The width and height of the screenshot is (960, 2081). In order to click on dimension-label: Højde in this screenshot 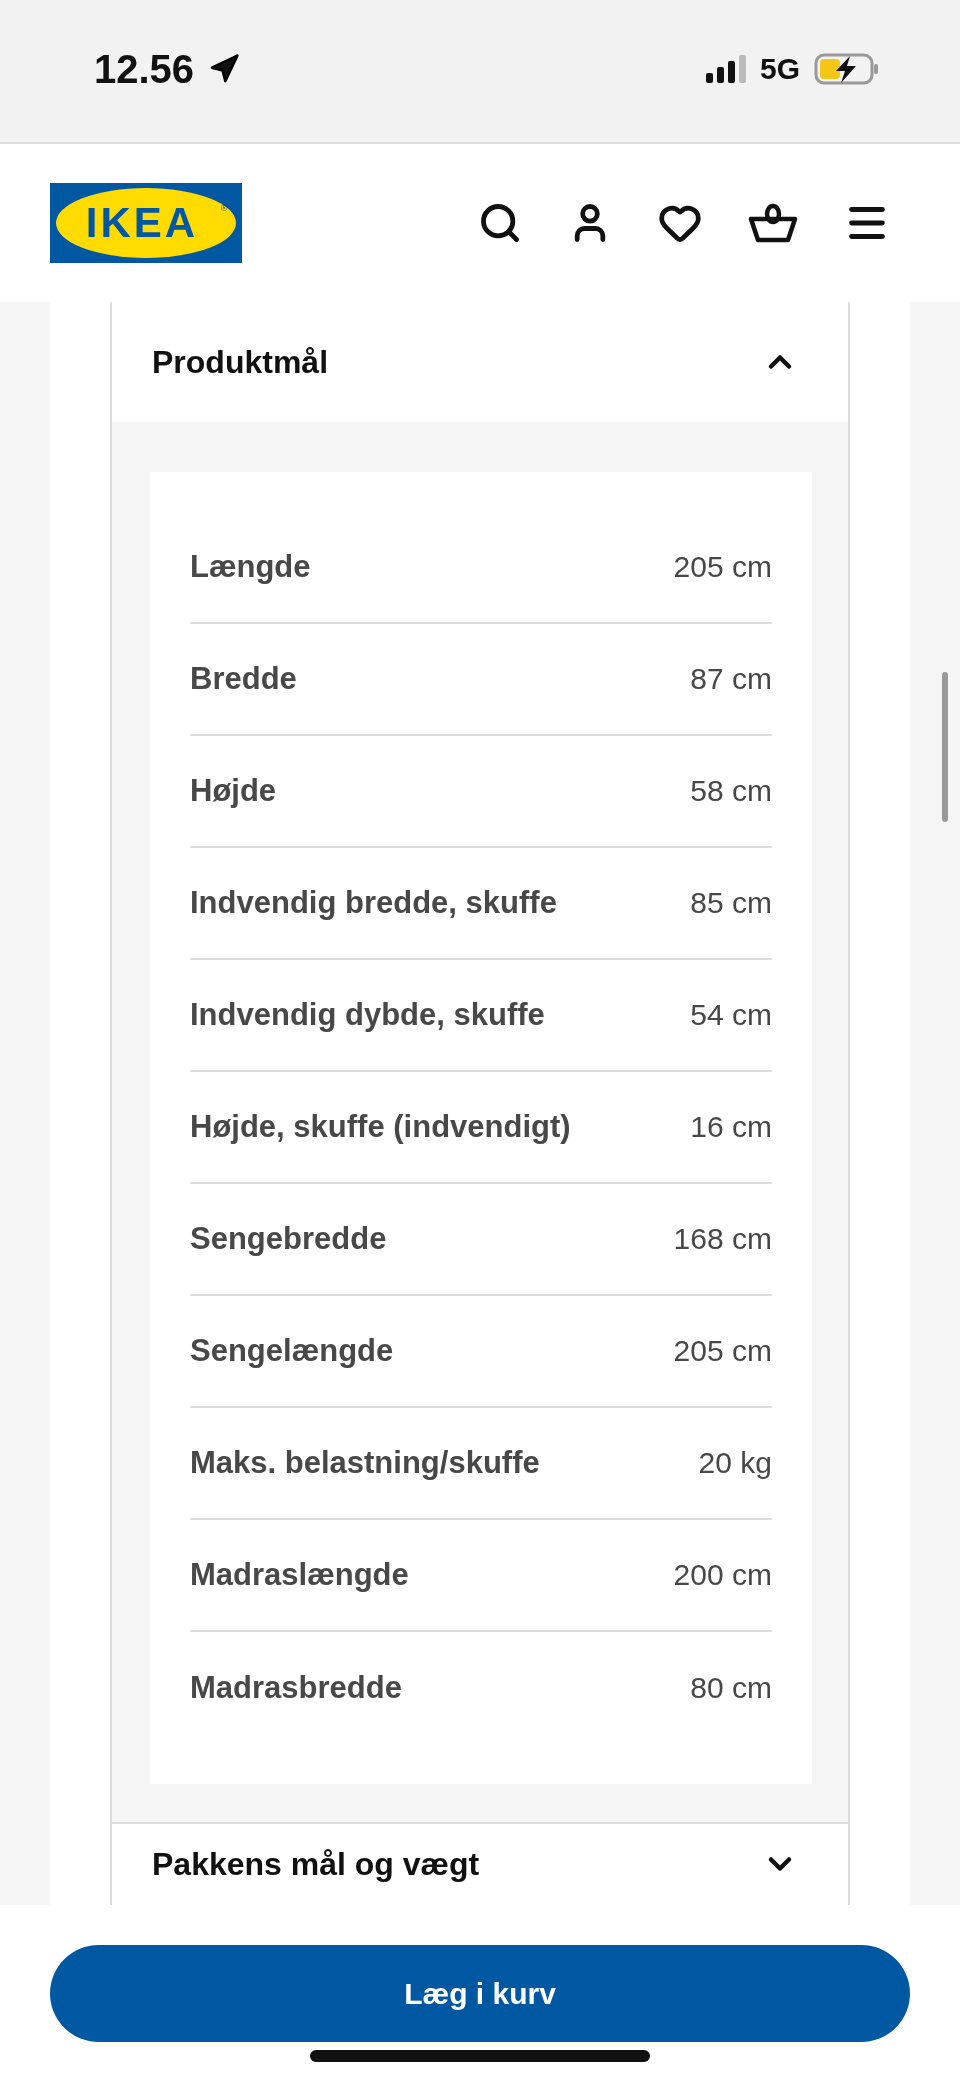, I will do `click(233, 791)`.